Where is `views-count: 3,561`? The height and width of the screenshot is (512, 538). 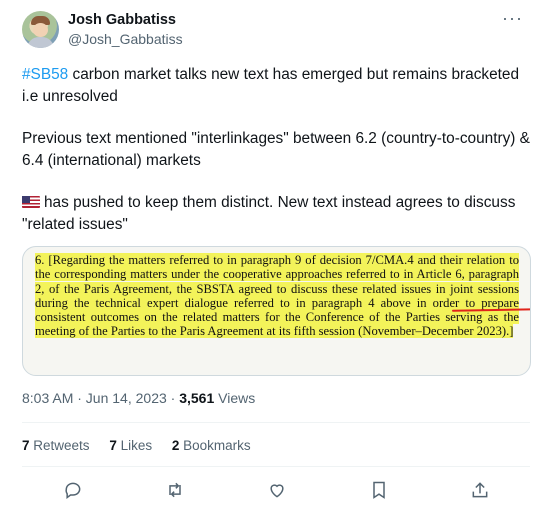
views-count: 3,561 is located at coordinates (197, 398).